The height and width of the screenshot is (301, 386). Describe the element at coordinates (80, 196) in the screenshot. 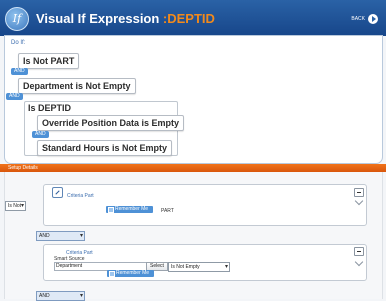

I see `criteria-1-title: Criteria Part` at that location.